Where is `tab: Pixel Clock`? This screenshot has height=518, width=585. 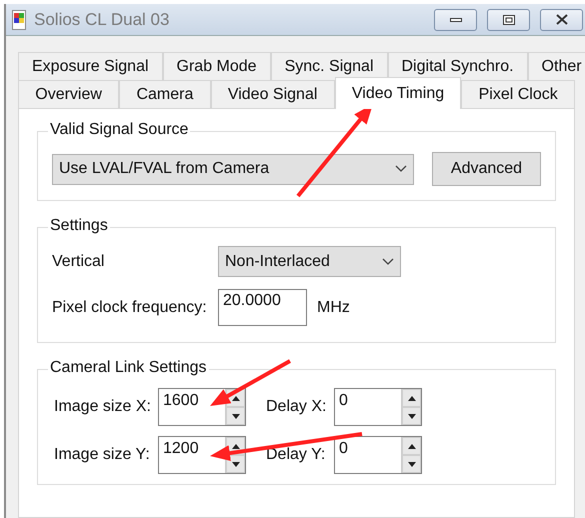
tab: Pixel Clock is located at coordinates (518, 94).